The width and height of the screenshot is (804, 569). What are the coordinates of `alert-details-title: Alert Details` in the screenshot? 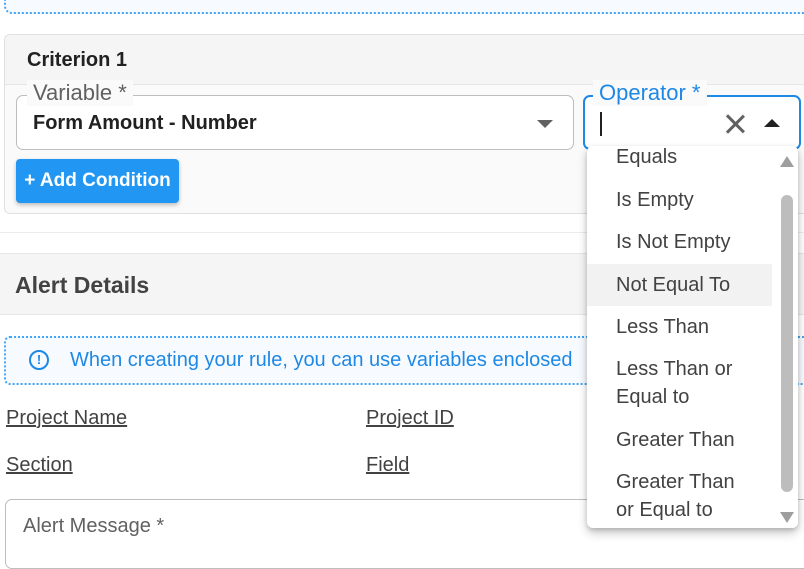 It's located at (82, 285).